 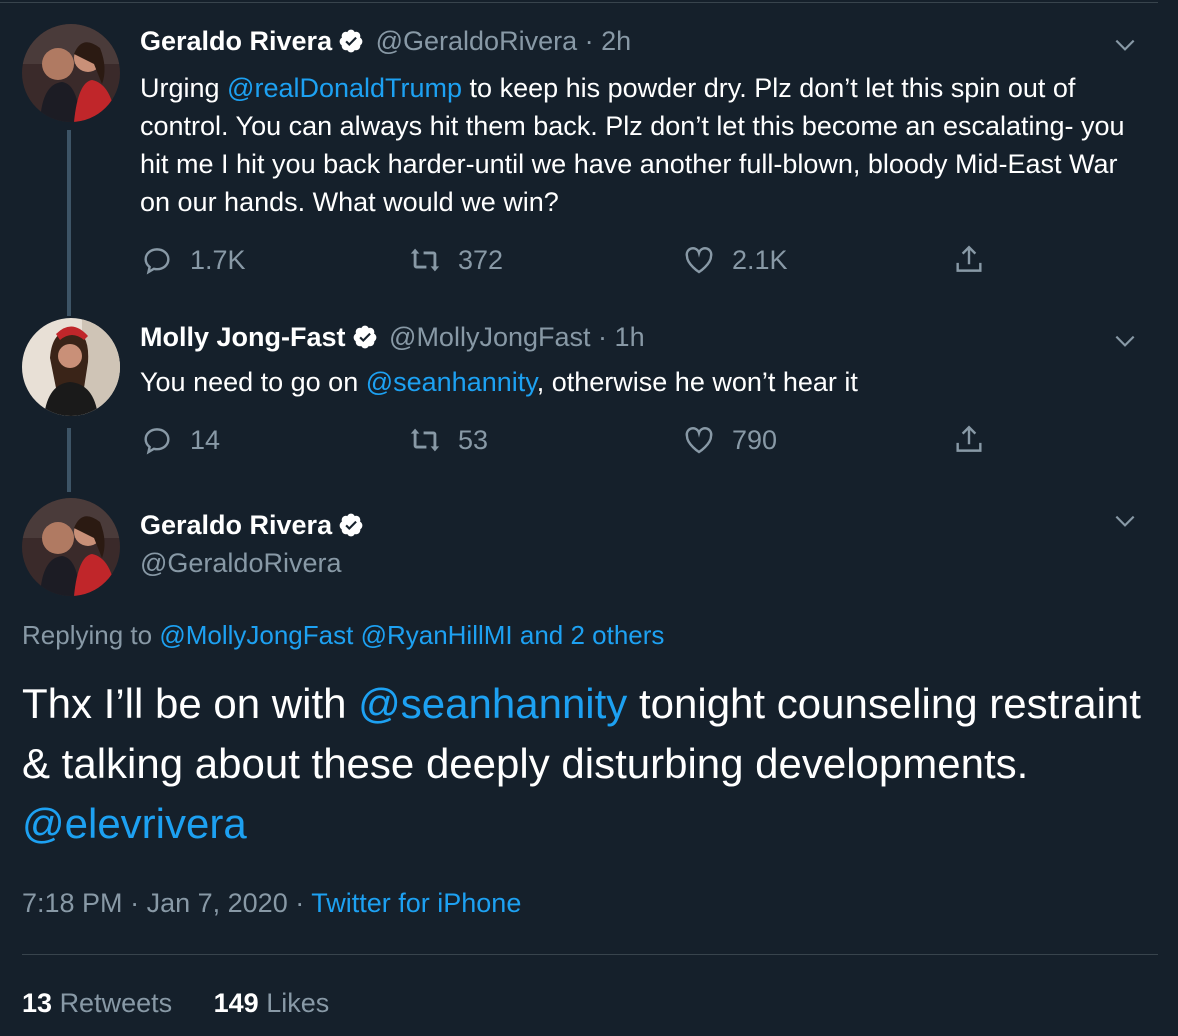 I want to click on source-link: Twitter for iPhone, so click(x=416, y=903).